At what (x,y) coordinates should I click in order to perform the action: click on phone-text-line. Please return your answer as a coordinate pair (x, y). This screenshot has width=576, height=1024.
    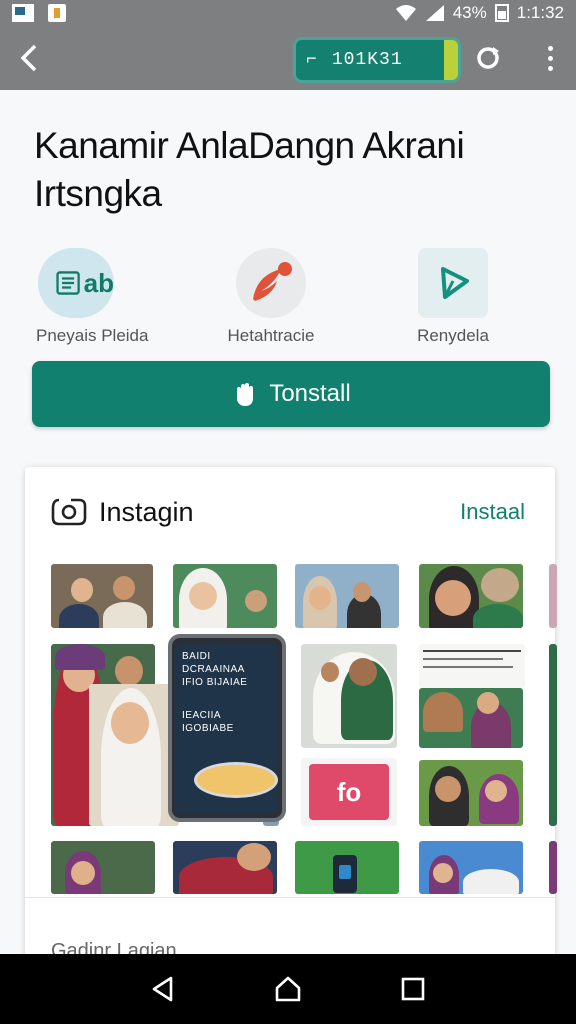
    Looking at the image, I should click on (227, 699).